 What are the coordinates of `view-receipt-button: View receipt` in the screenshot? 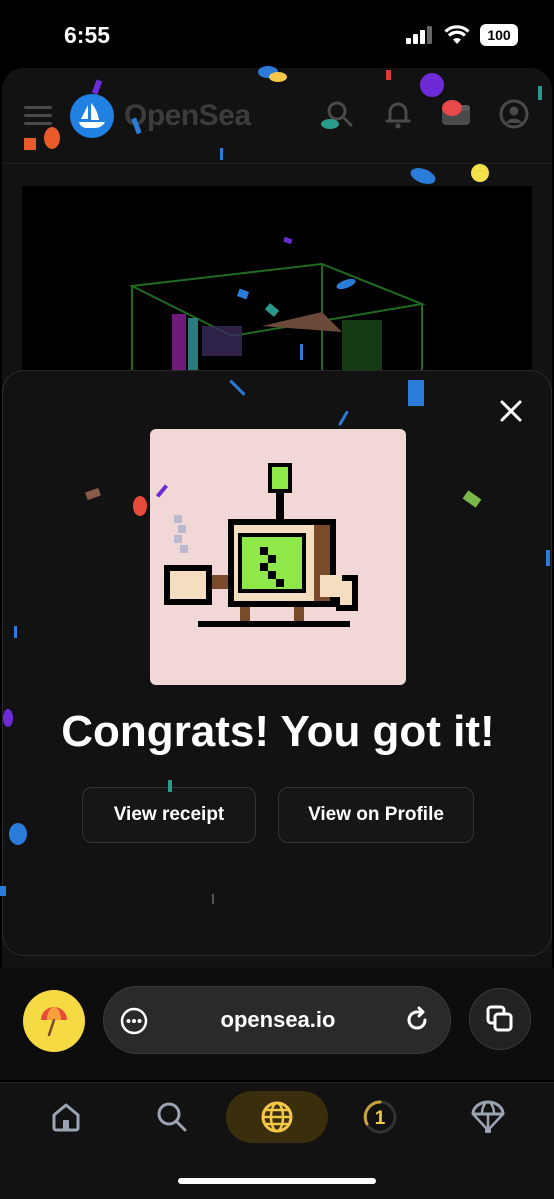 It's located at (169, 815).